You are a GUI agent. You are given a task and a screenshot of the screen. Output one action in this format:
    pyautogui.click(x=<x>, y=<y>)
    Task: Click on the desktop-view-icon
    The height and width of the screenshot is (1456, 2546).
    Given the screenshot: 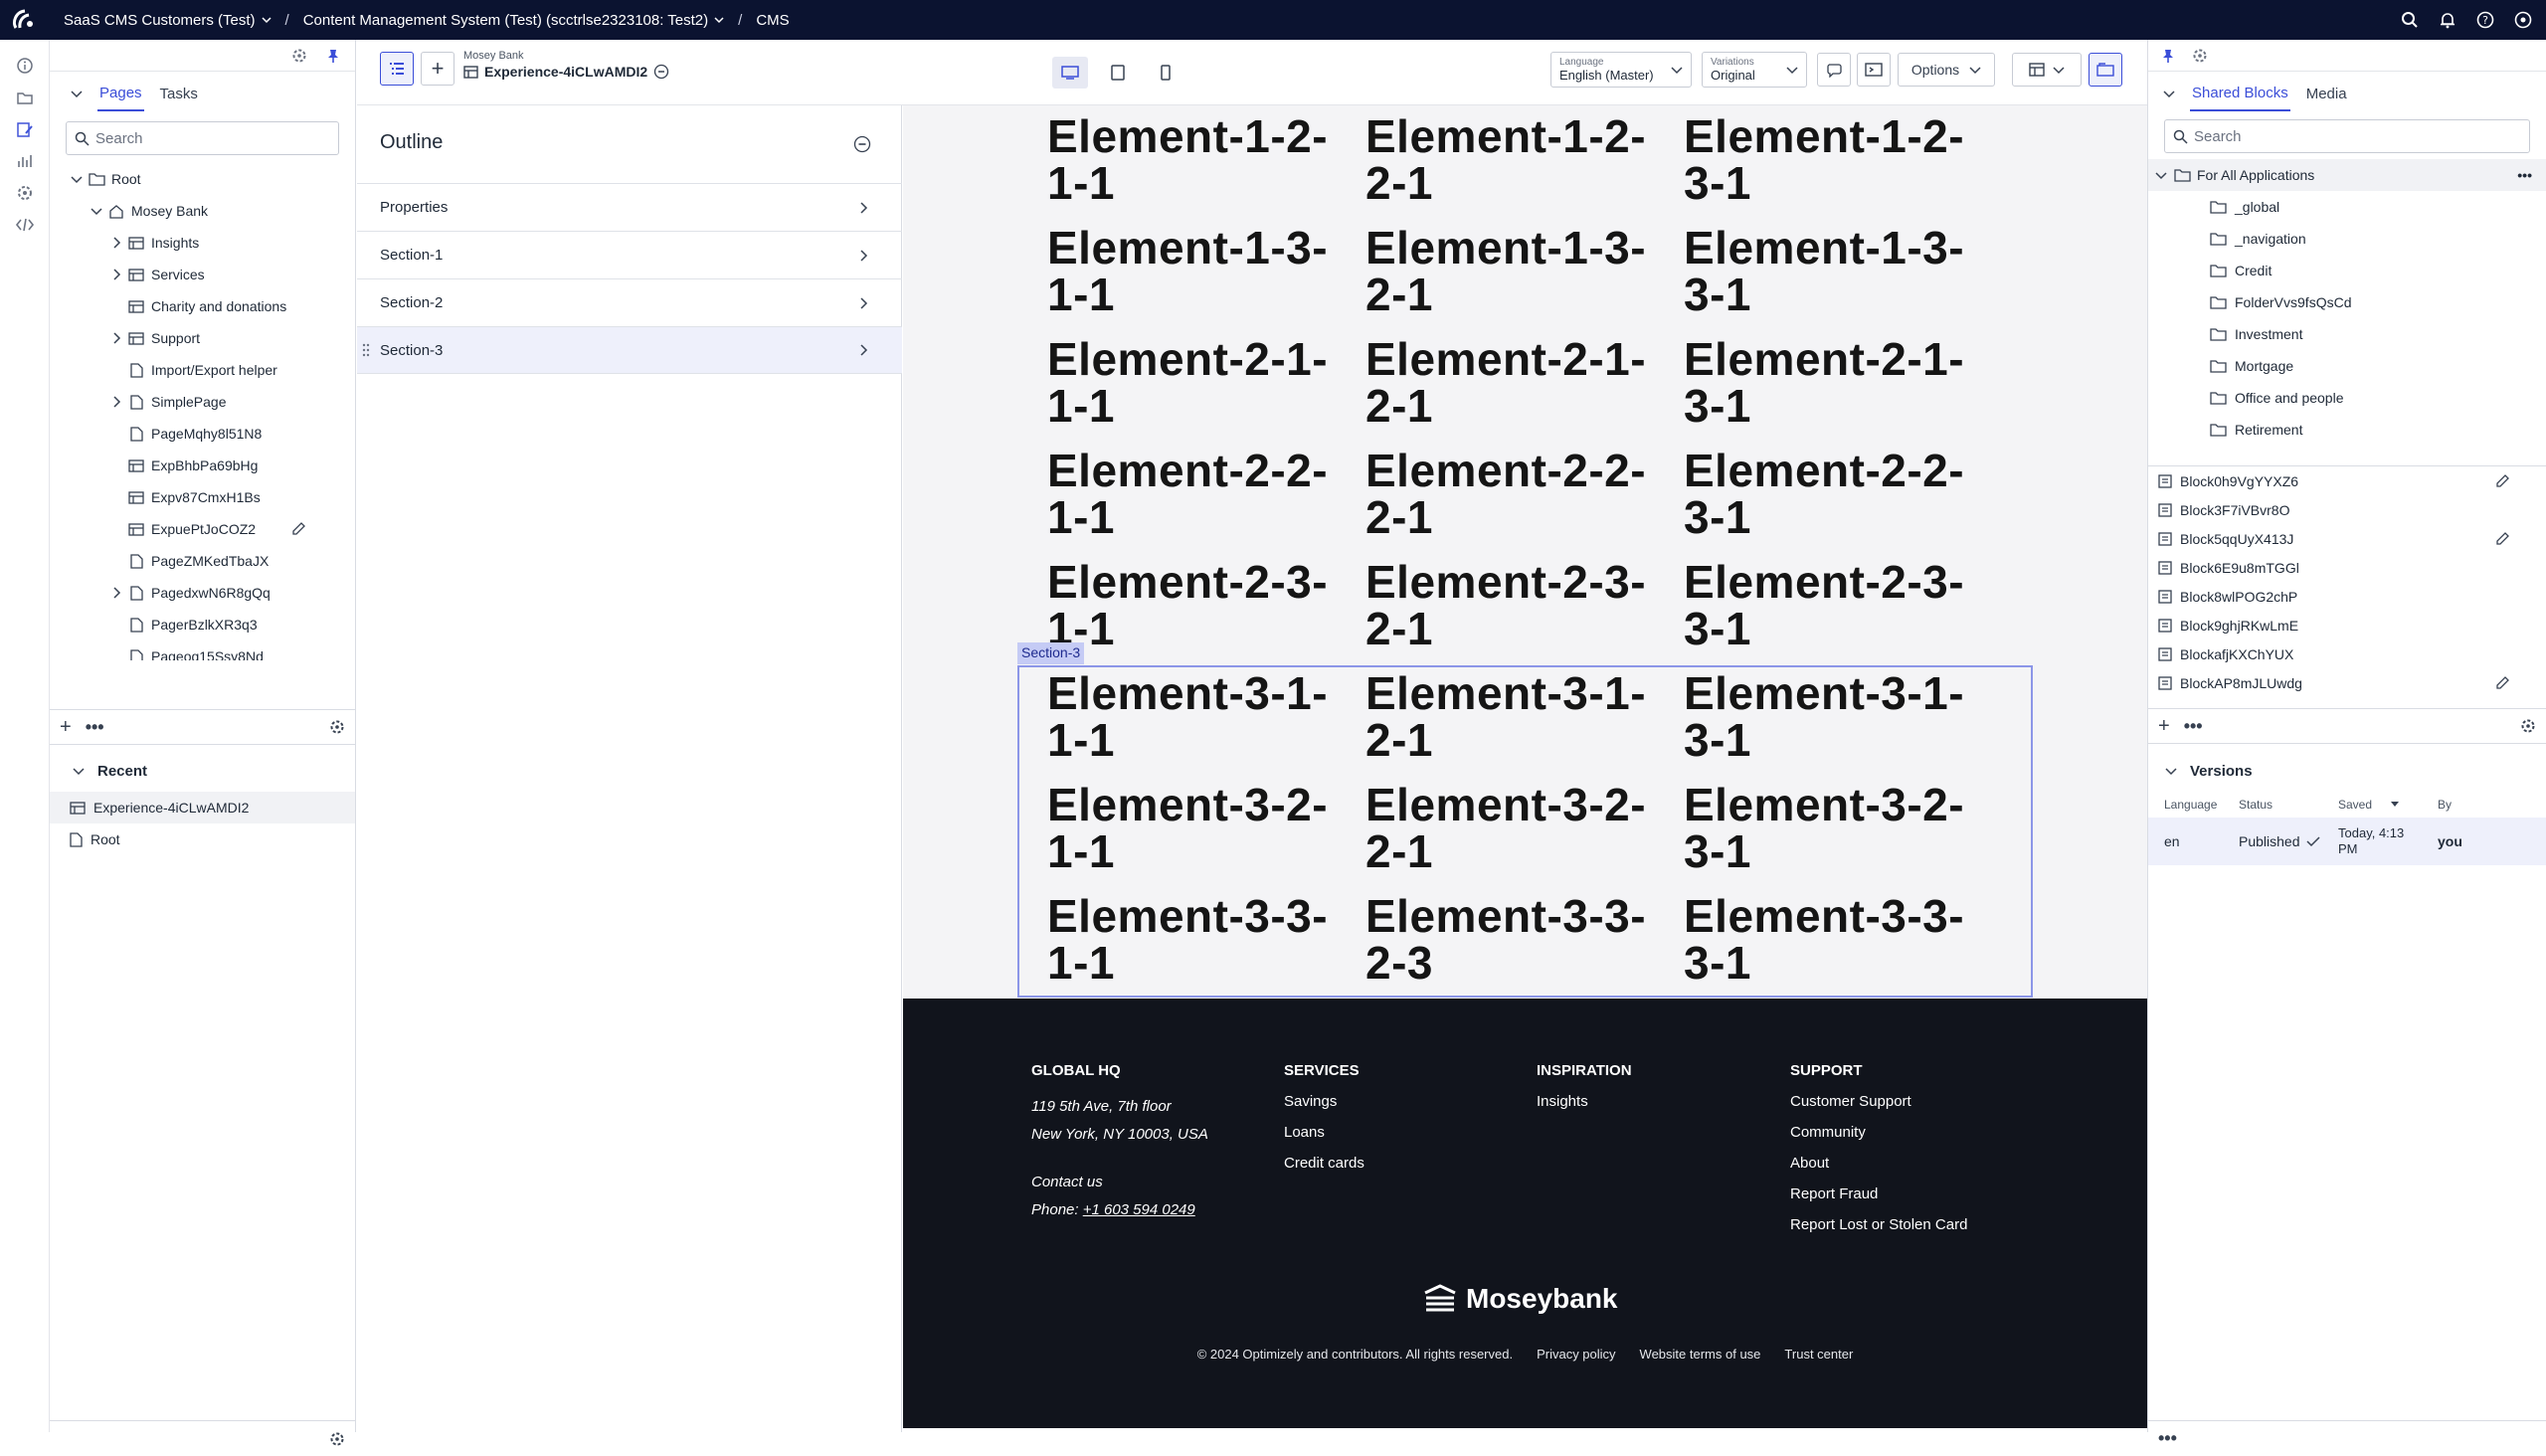 What is the action you would take?
    pyautogui.click(x=1070, y=73)
    